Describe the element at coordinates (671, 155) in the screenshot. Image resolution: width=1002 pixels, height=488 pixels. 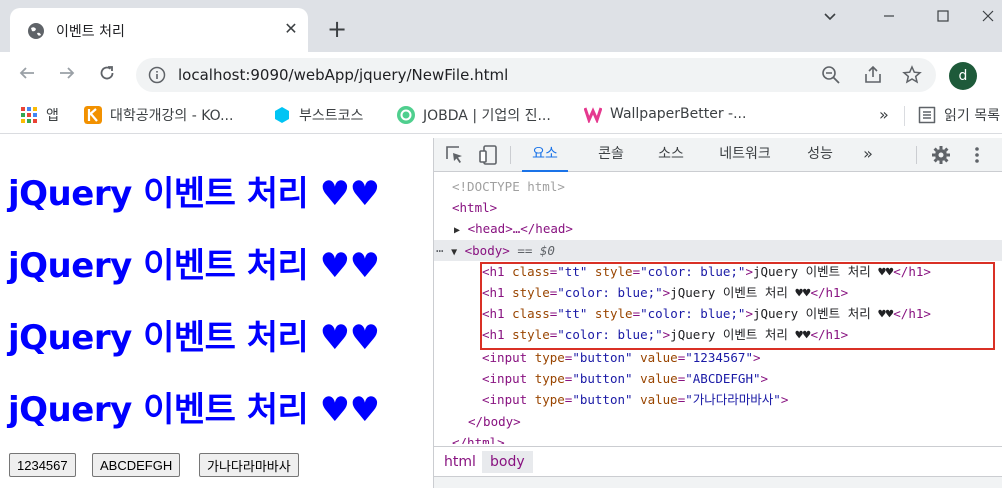
I see `tab-sources: 소스` at that location.